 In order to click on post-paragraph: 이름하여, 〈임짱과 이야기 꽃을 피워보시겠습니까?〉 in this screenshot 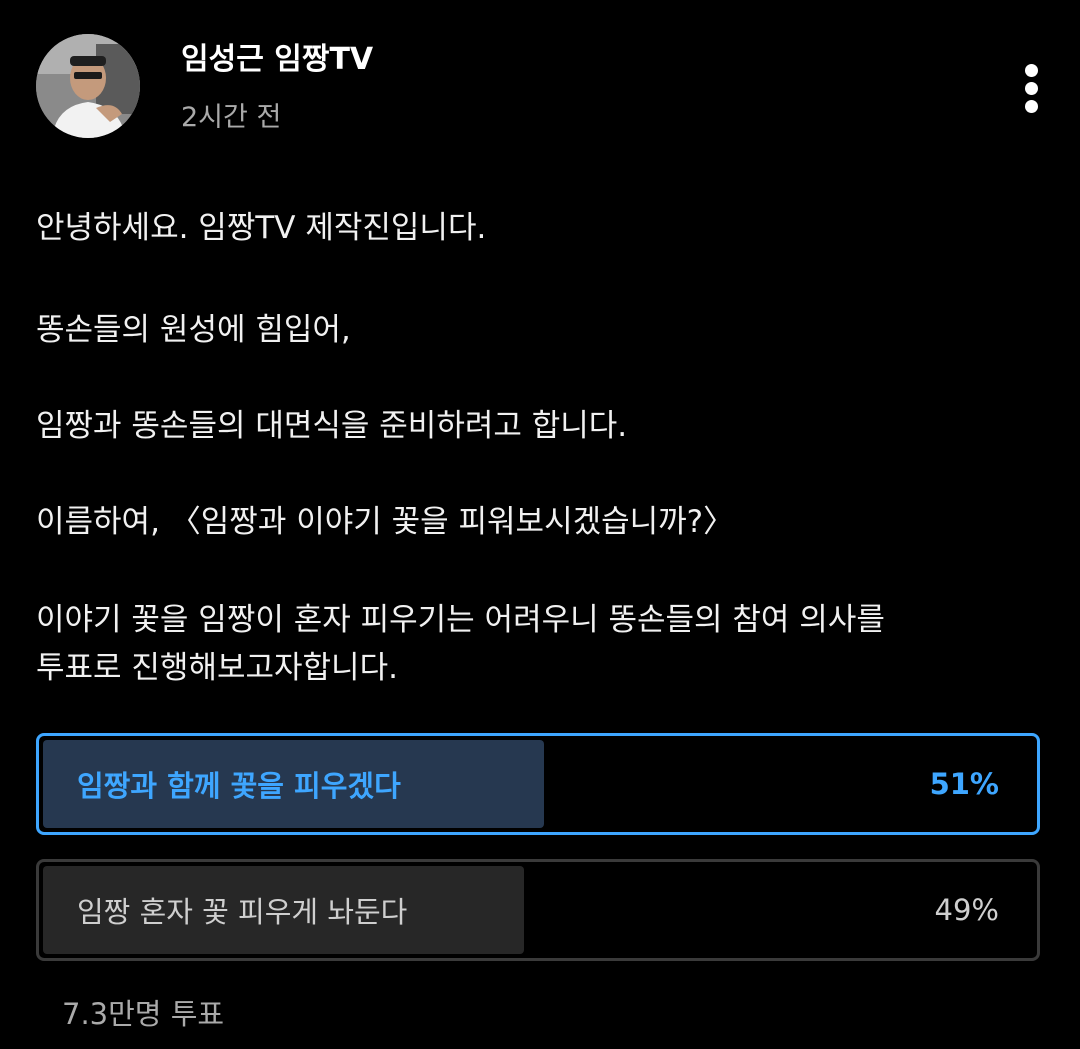, I will do `click(385, 522)`.